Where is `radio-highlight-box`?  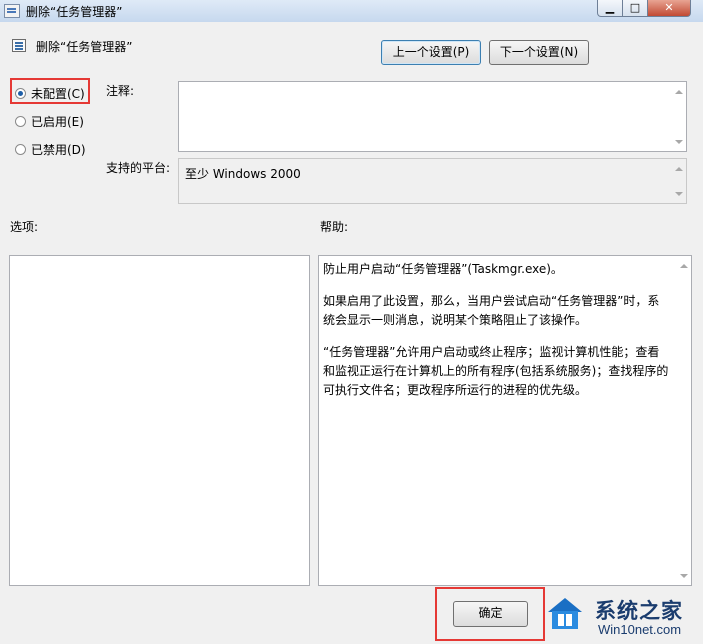
radio-highlight-box is located at coordinates (50, 91).